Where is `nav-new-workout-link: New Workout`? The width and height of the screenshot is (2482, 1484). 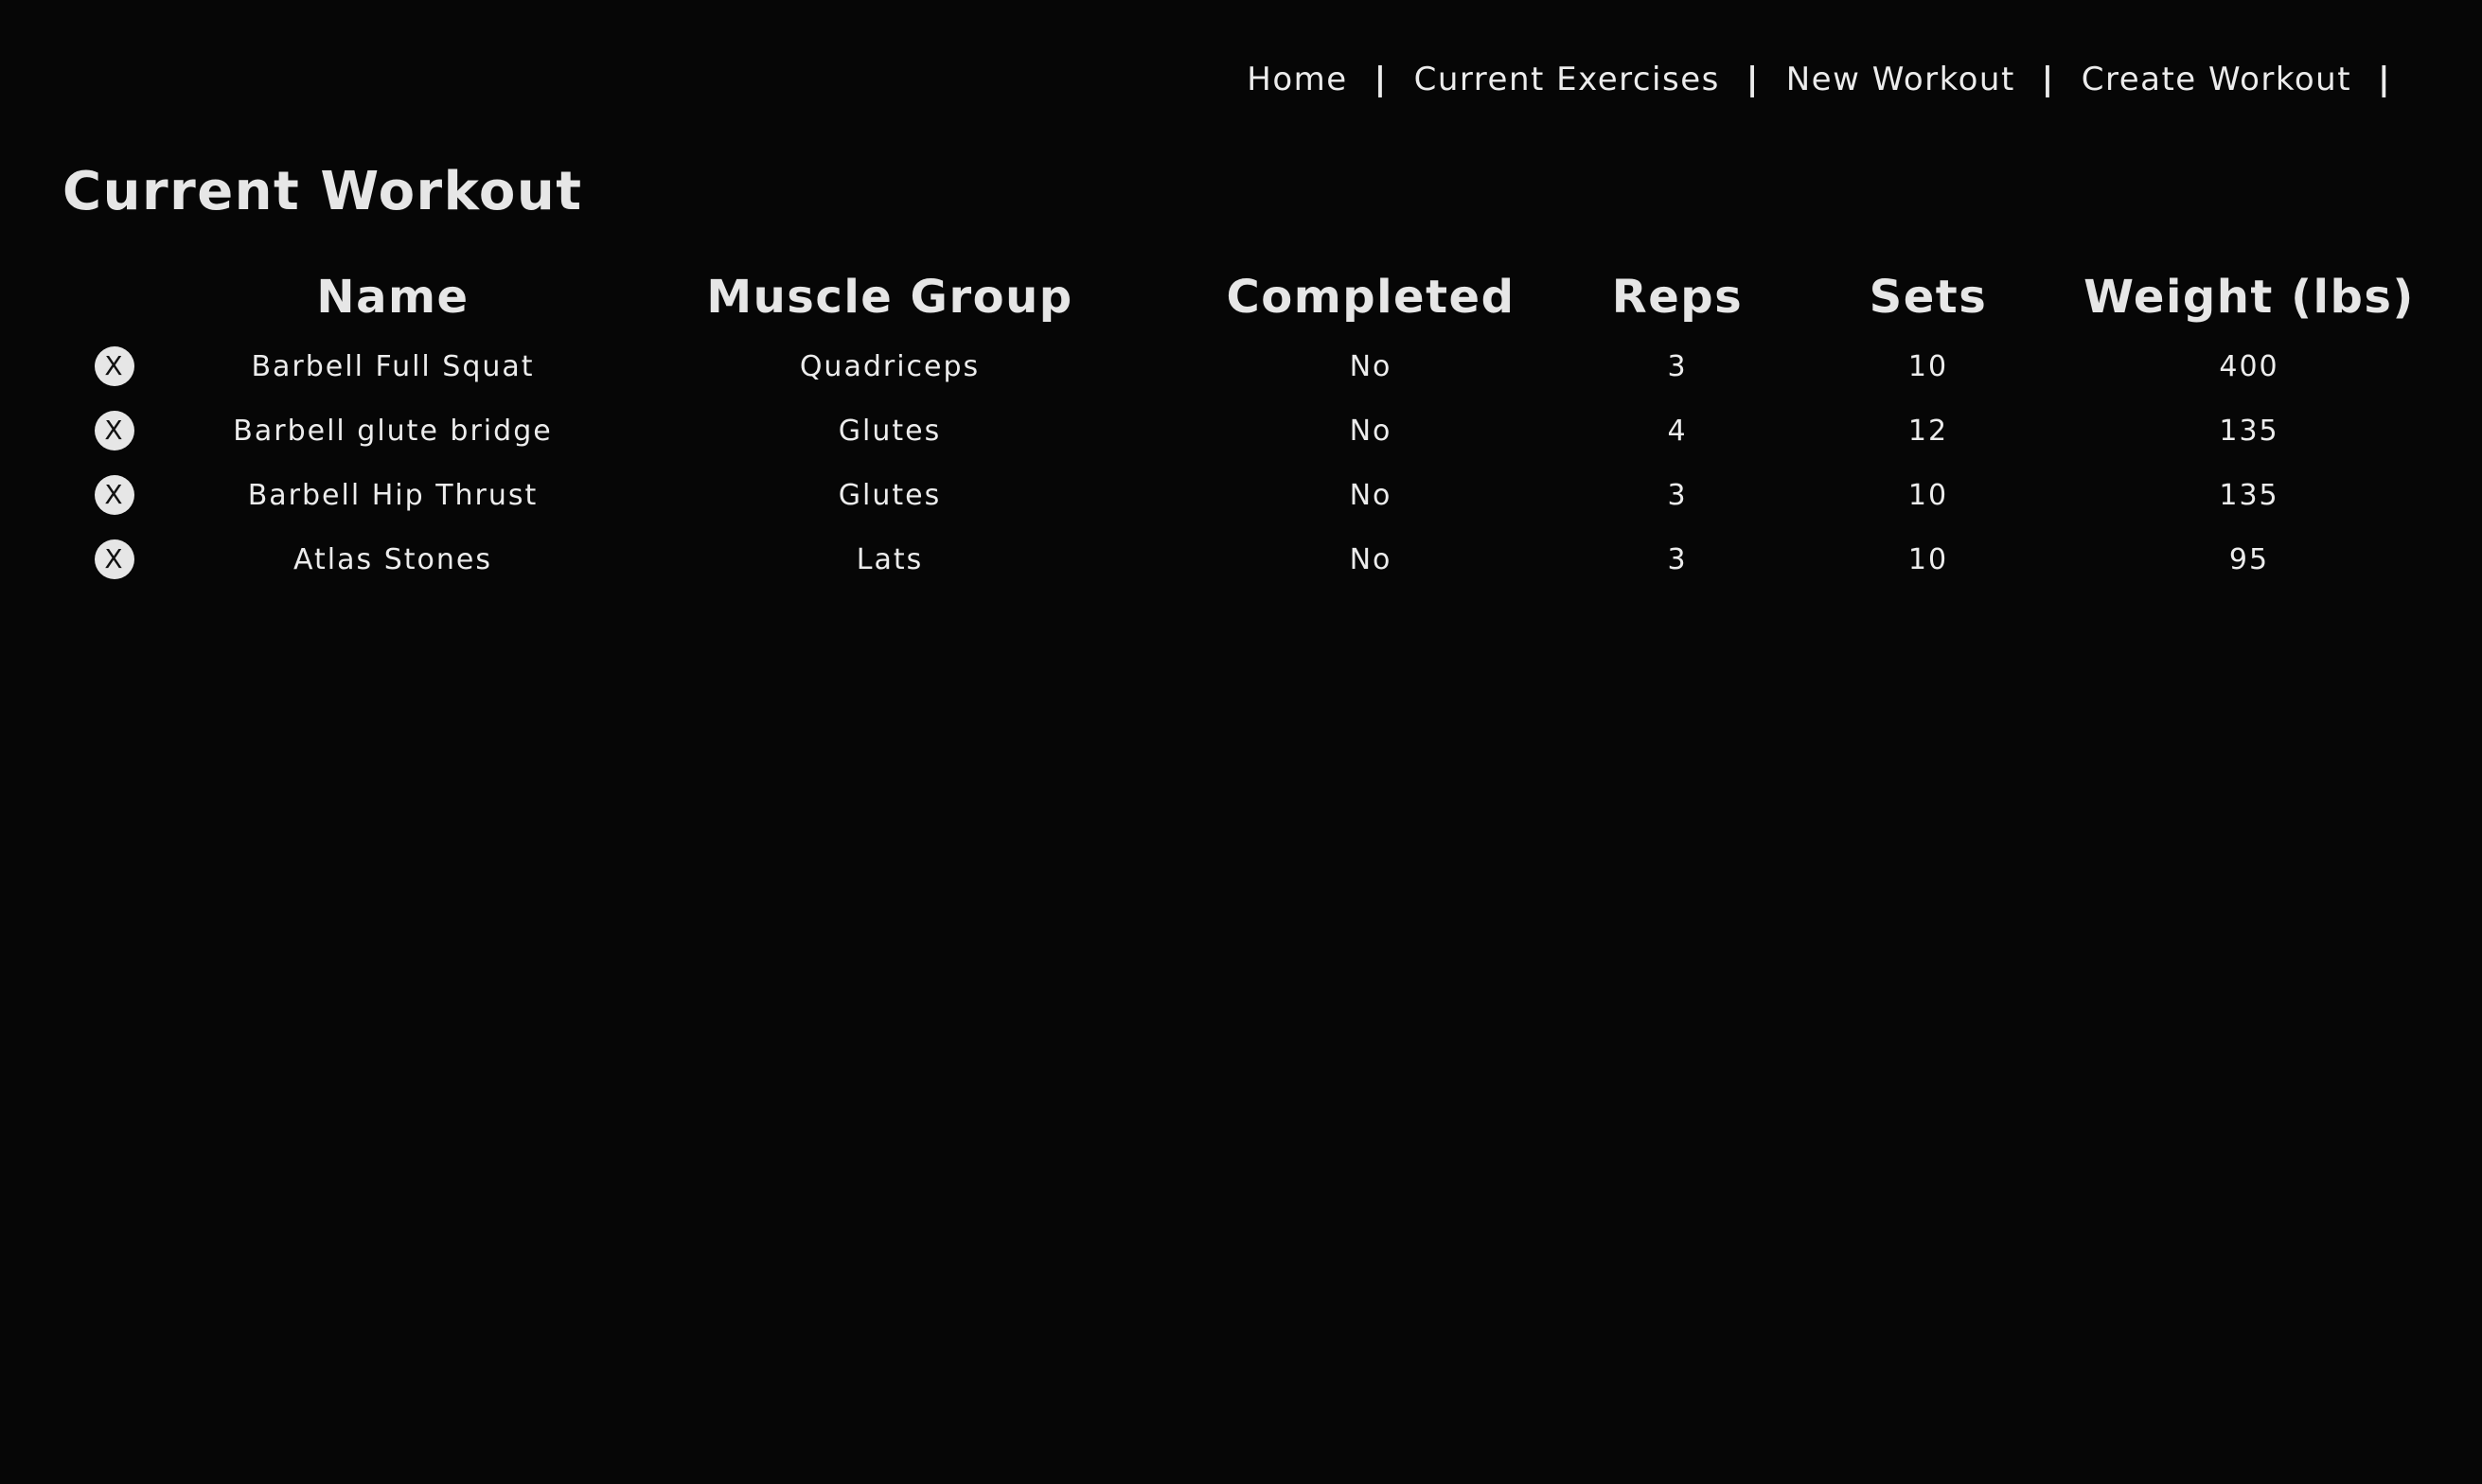 nav-new-workout-link: New Workout is located at coordinates (1900, 79).